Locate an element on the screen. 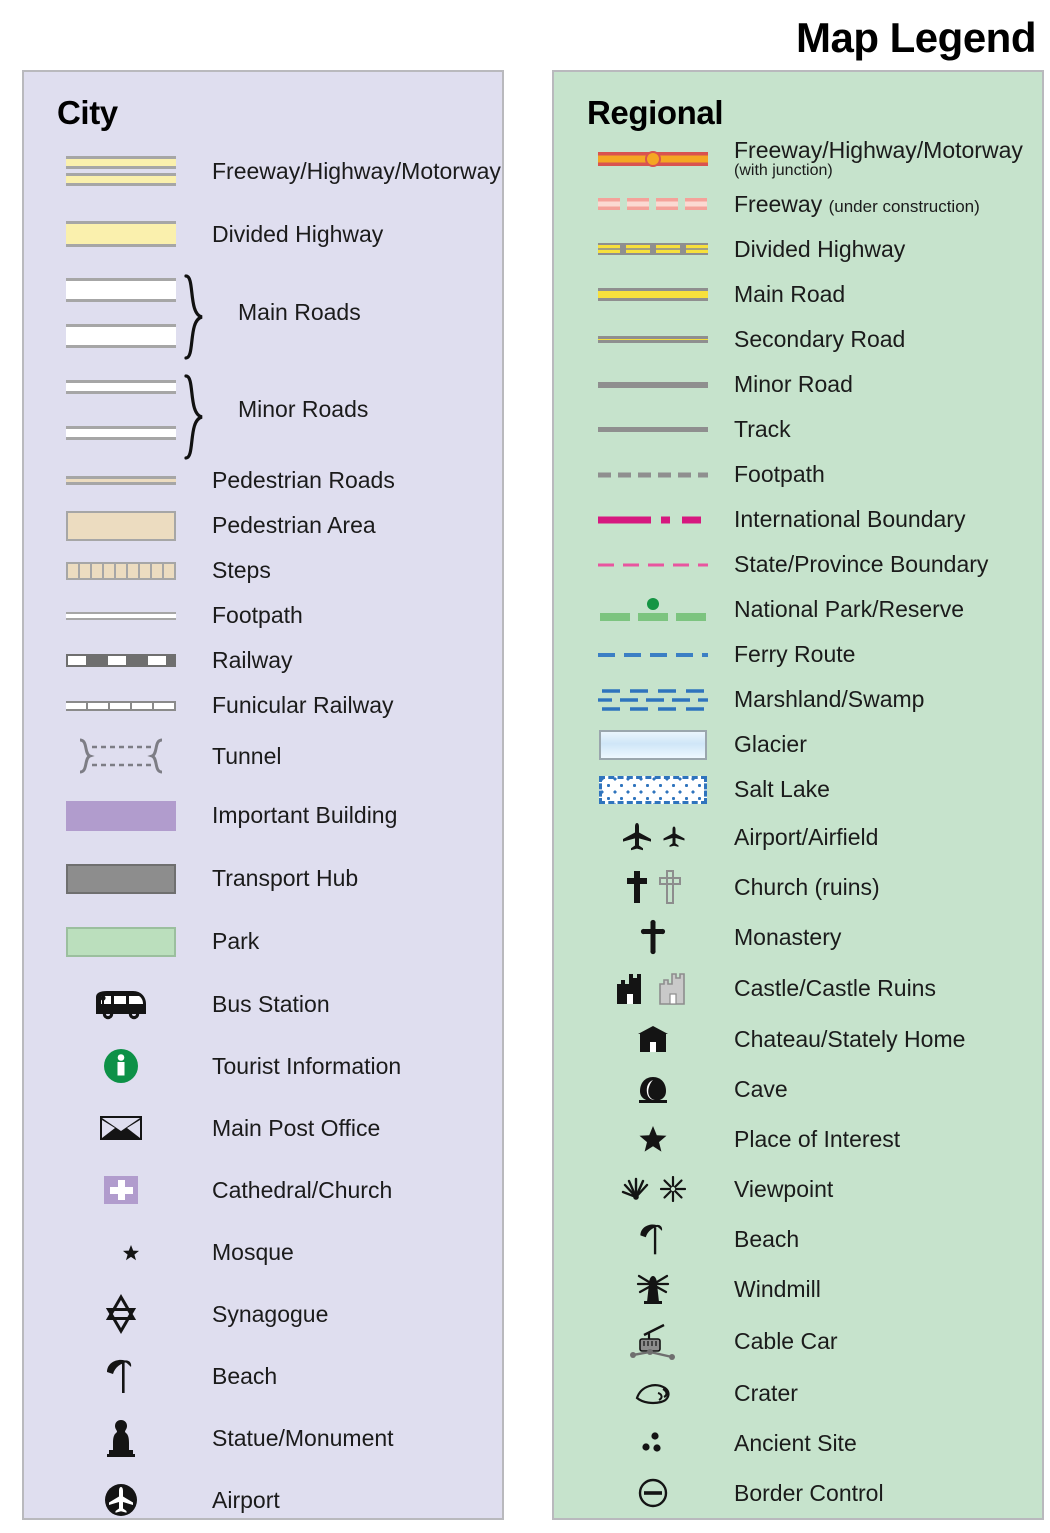 The image size is (1050, 1533). legend-label: Important Building is located at coordinates (305, 815).